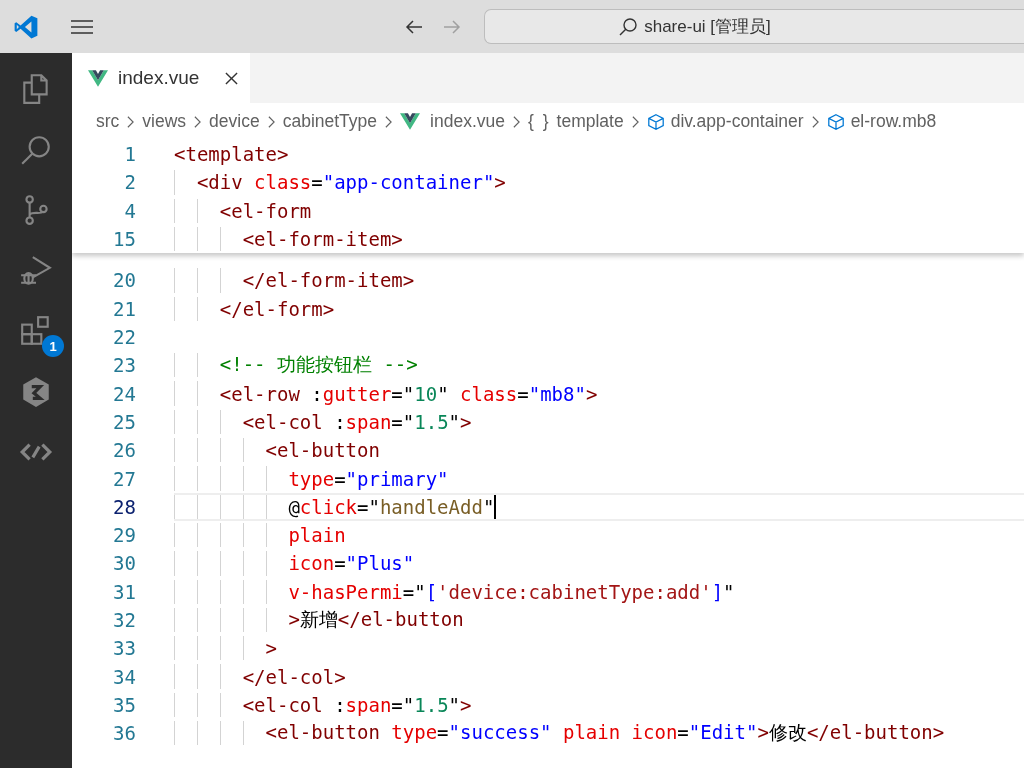 This screenshot has width=1024, height=768. I want to click on line-number: 20, so click(124, 280).